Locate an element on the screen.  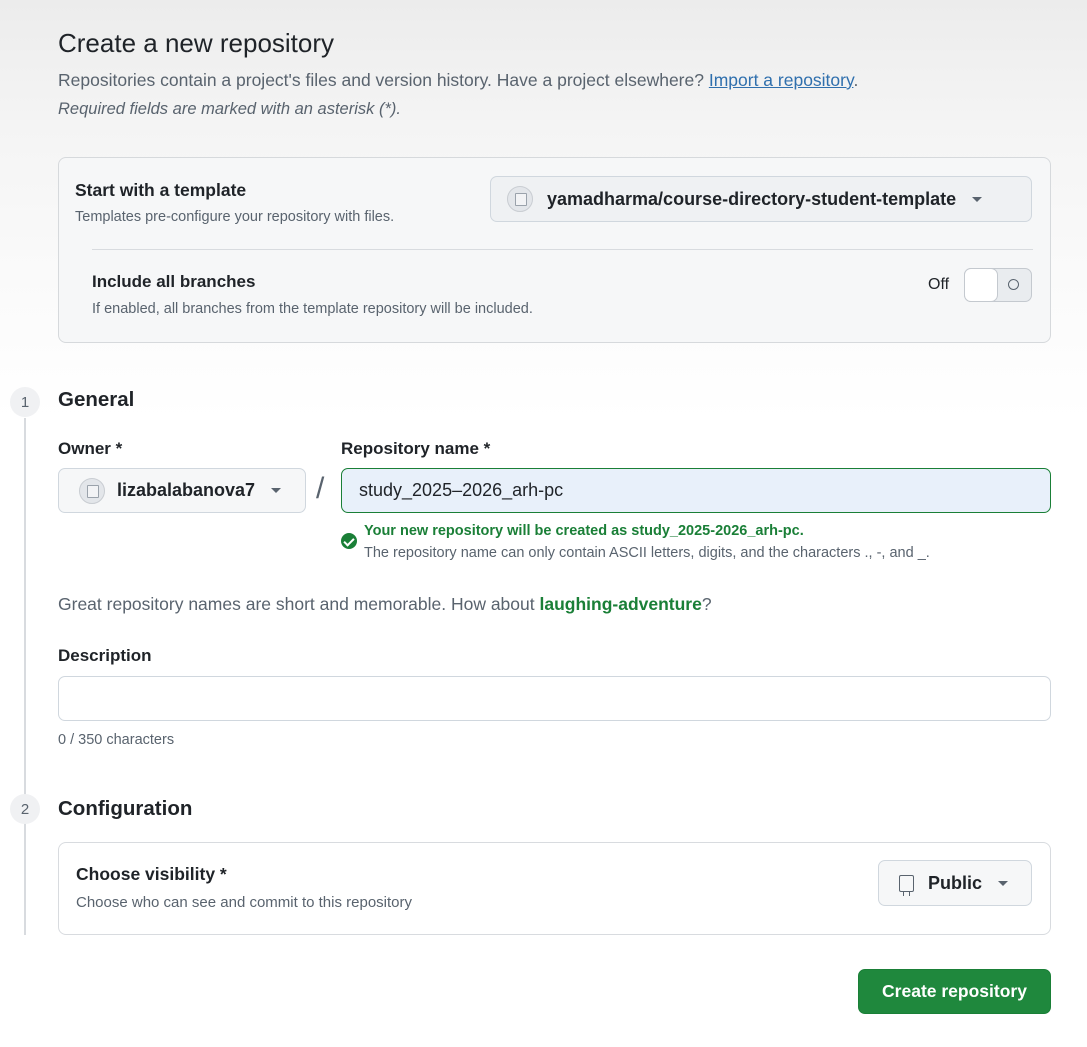
visibility-select-button: Public is located at coordinates (955, 883).